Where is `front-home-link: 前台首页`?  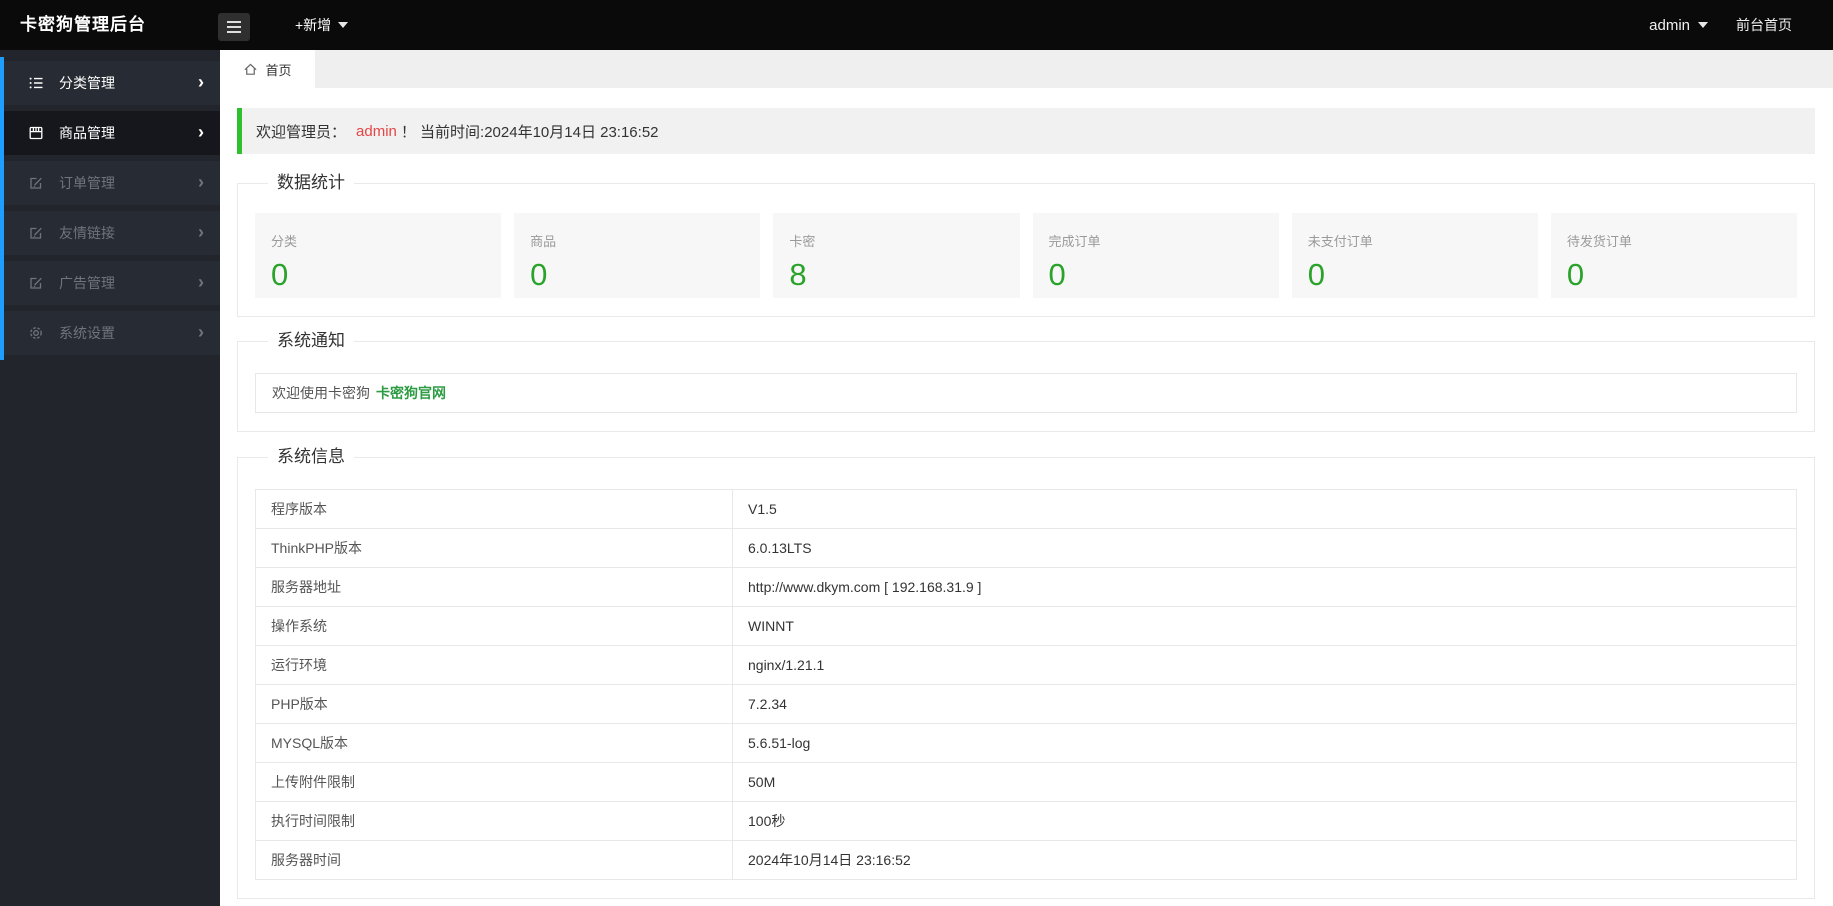
front-home-link: 前台首页 is located at coordinates (1764, 25).